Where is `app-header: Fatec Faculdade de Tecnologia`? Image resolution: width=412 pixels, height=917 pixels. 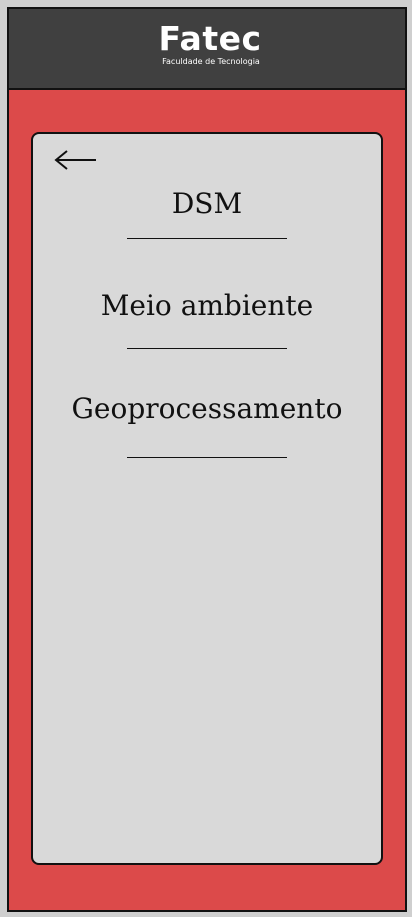 app-header: Fatec Faculdade de Tecnologia is located at coordinates (207, 49).